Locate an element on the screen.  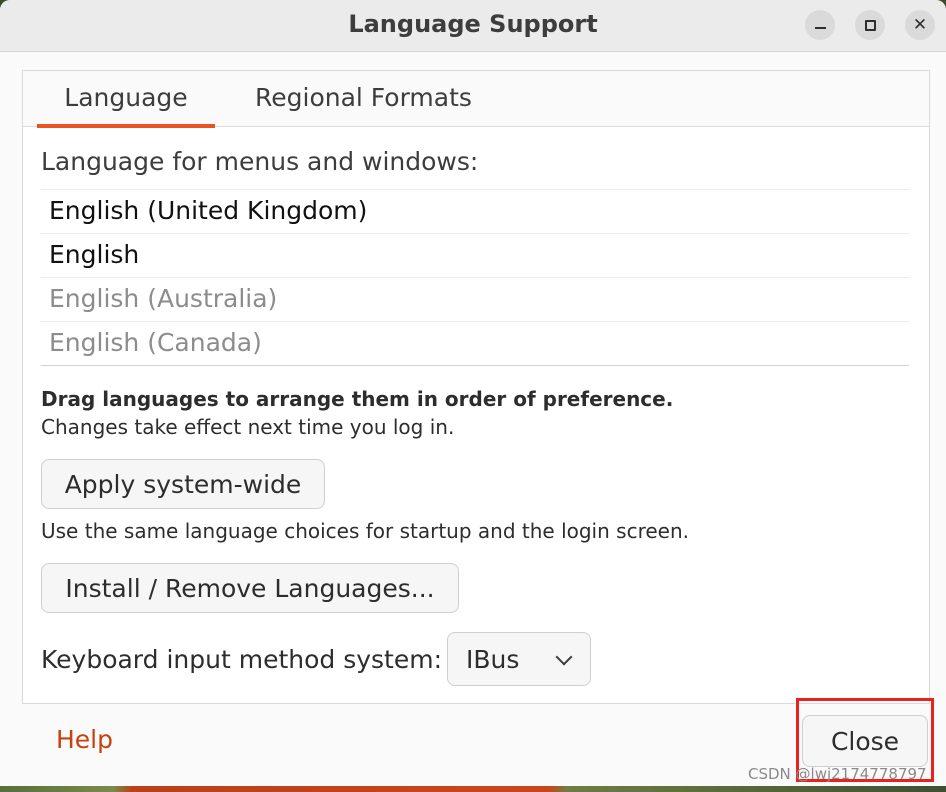
keyboard-input-method-select: IBus is located at coordinates (519, 659).